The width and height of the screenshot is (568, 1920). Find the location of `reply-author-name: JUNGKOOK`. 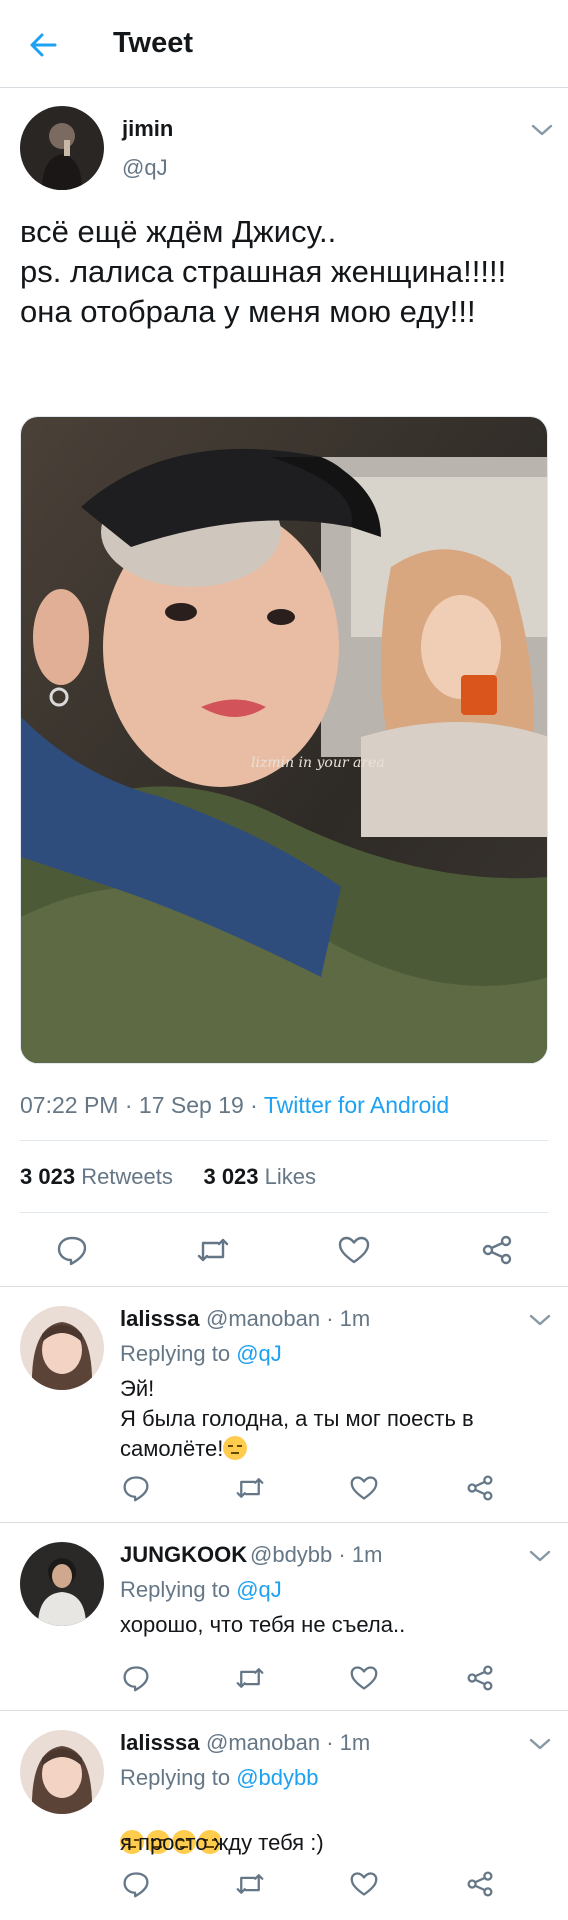

reply-author-name: JUNGKOOK is located at coordinates (183, 1555).